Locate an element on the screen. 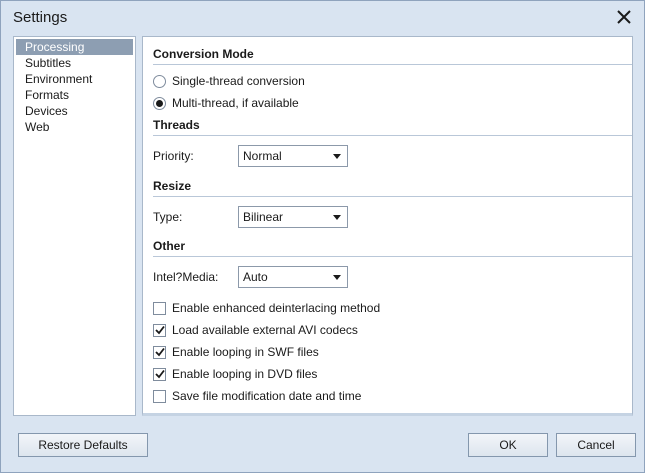  deinterlacing-label: Enable enhanced deinterlacing method is located at coordinates (276, 308).